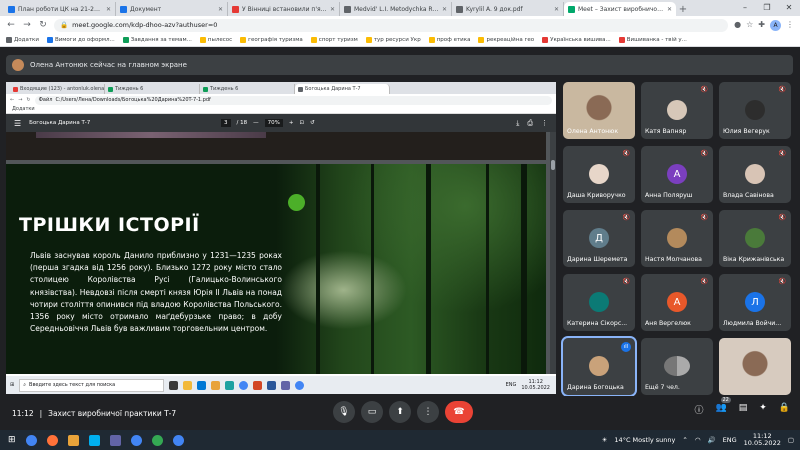 This screenshot has width=800, height=450. What do you see at coordinates (684, 440) in the screenshot?
I see `tray-chevron-icon: ⌃` at bounding box center [684, 440].